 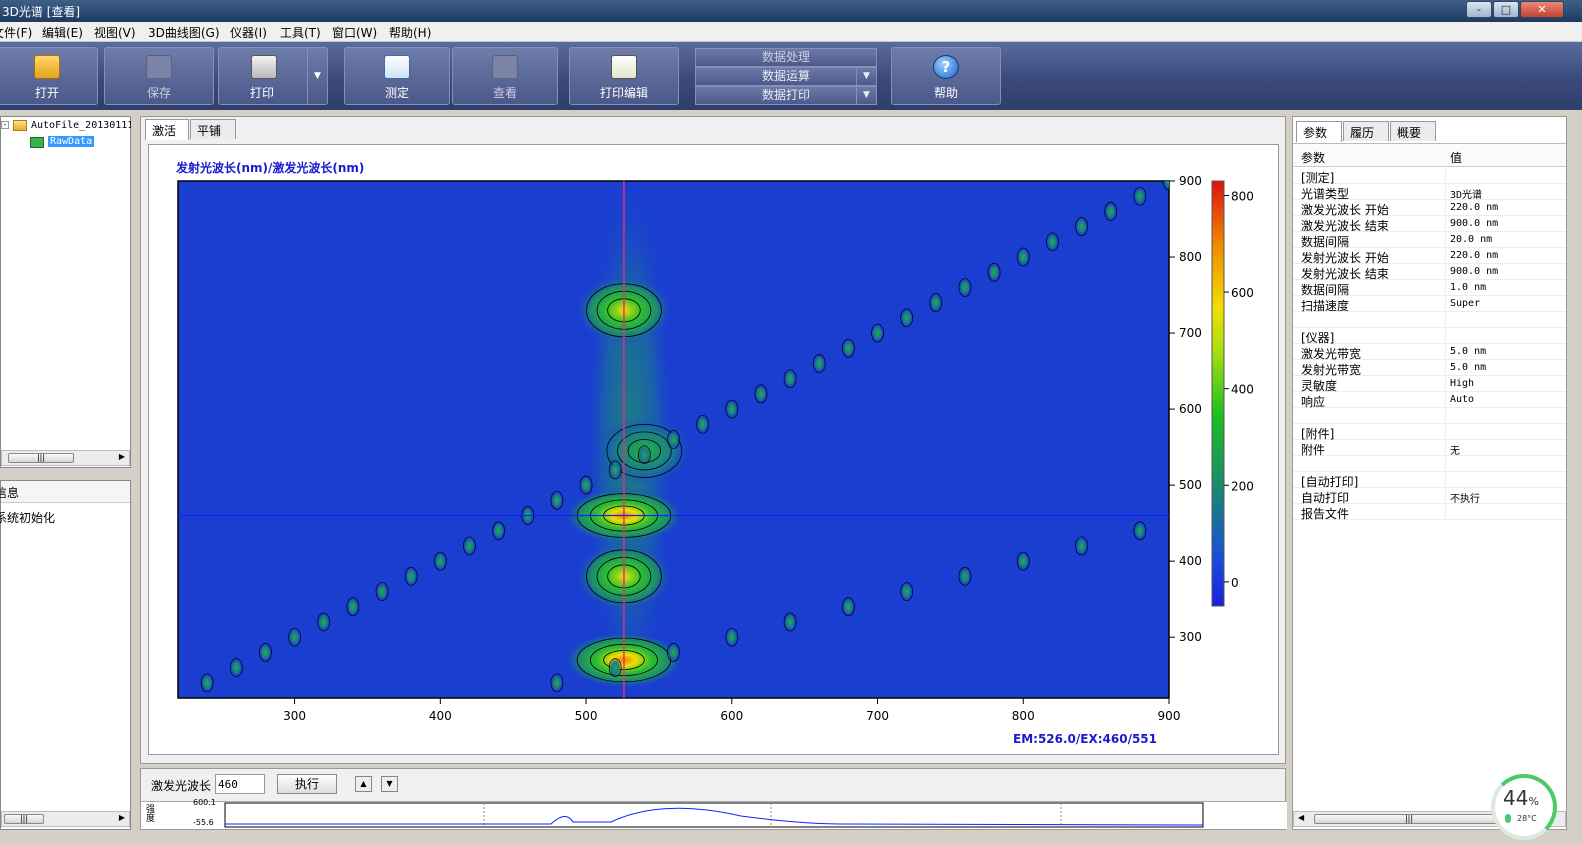 I want to click on print-edit-button: 打印编辑, so click(x=624, y=76).